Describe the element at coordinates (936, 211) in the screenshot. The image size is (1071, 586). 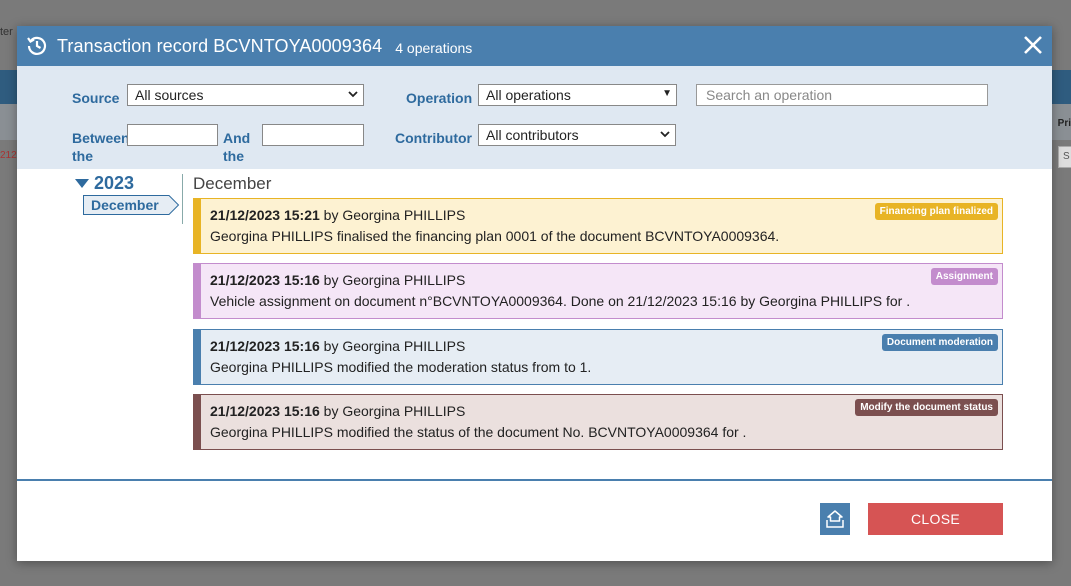
I see `operation-type-badge: Financing plan finalized` at that location.